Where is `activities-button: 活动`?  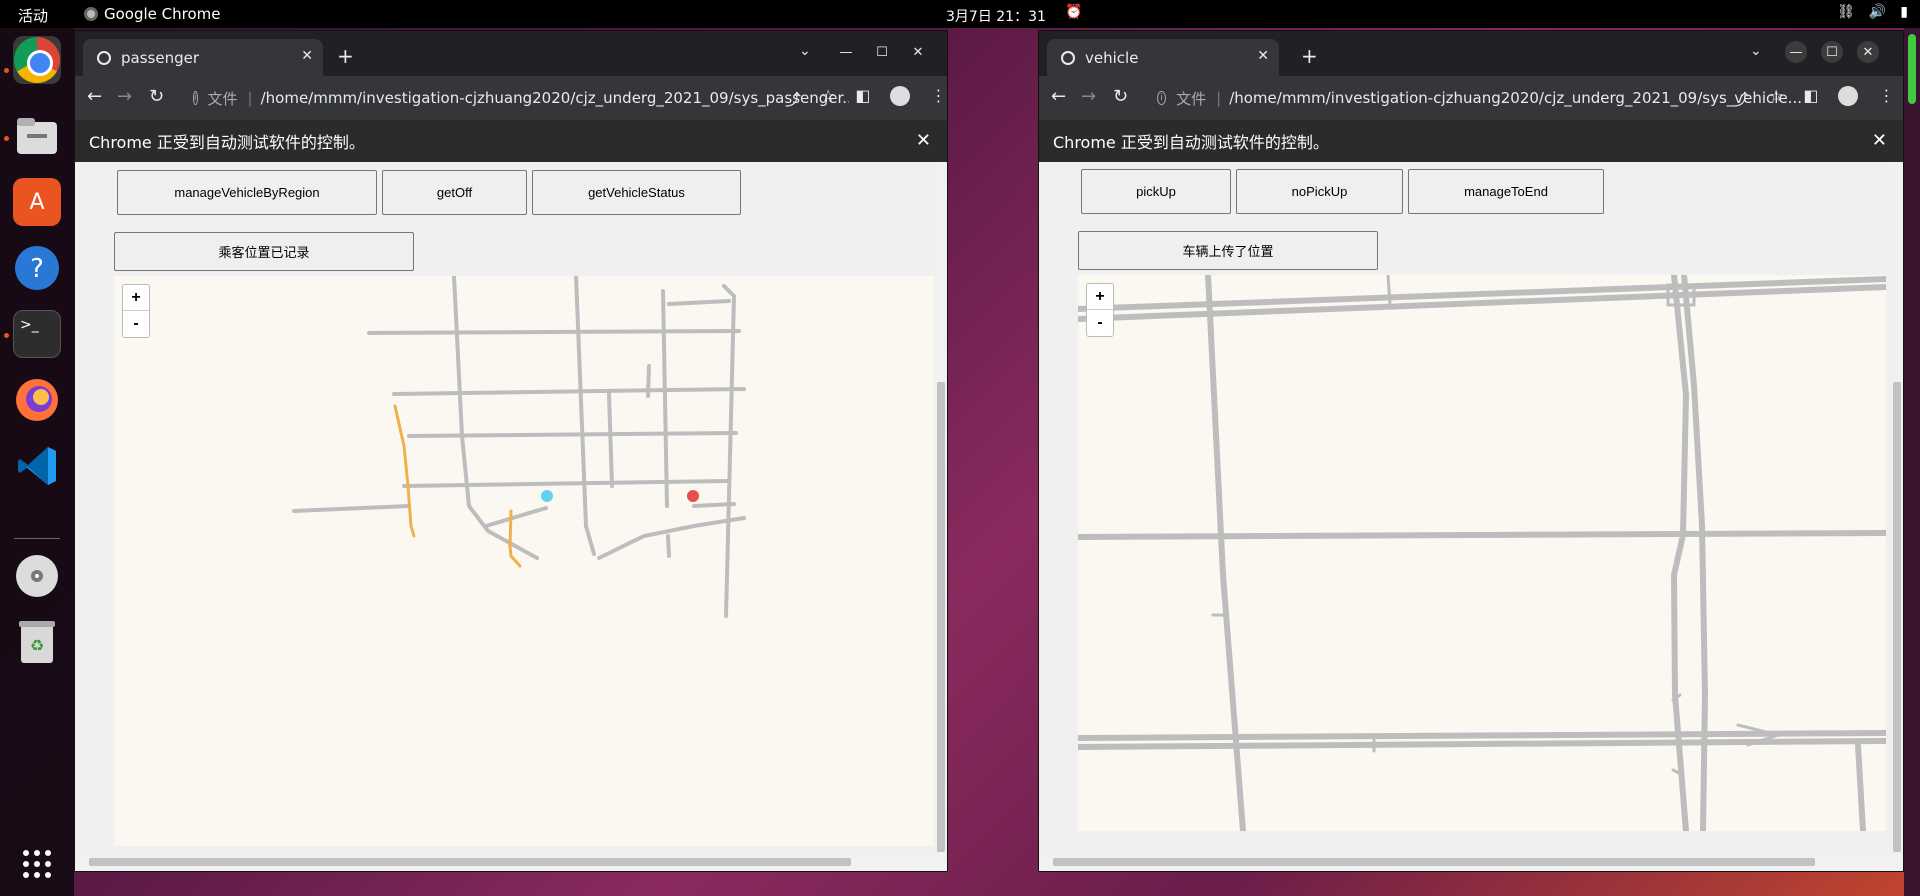
activities-button: 活动 is located at coordinates (33, 15).